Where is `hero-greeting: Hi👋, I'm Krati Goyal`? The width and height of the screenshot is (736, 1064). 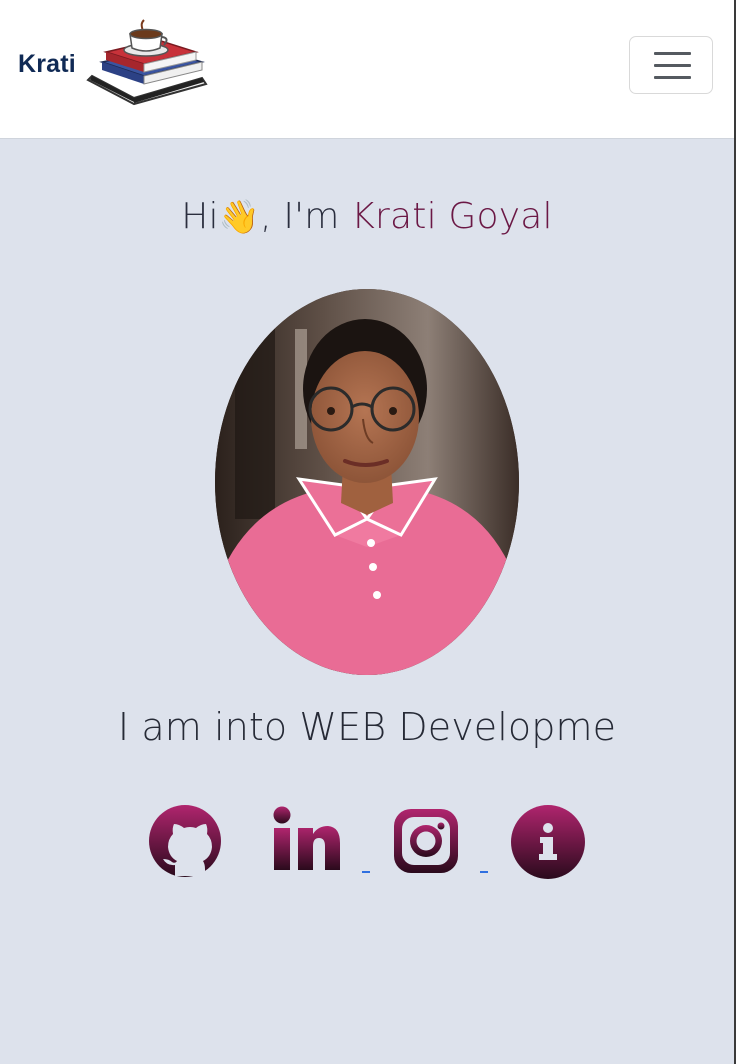
hero-greeting: Hi👋, I'm Krati Goyal is located at coordinates (367, 216).